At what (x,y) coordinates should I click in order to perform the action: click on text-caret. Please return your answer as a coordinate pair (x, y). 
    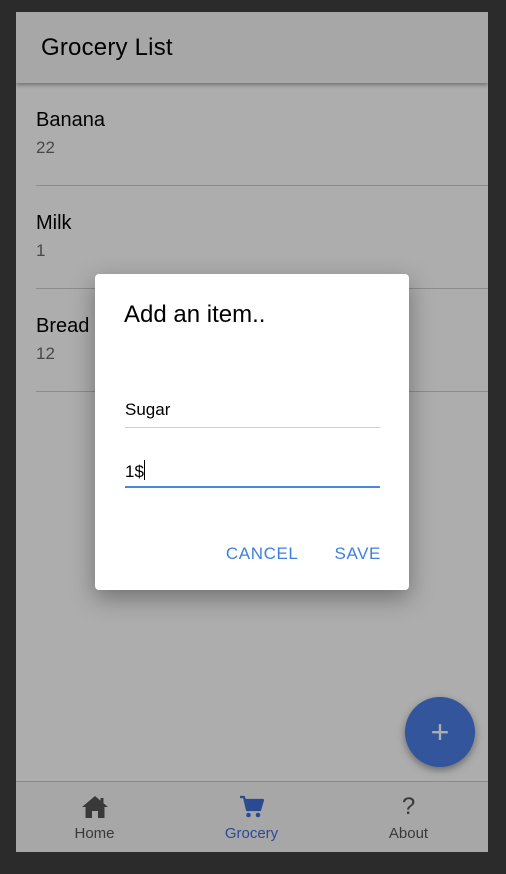
    Looking at the image, I should click on (144, 470).